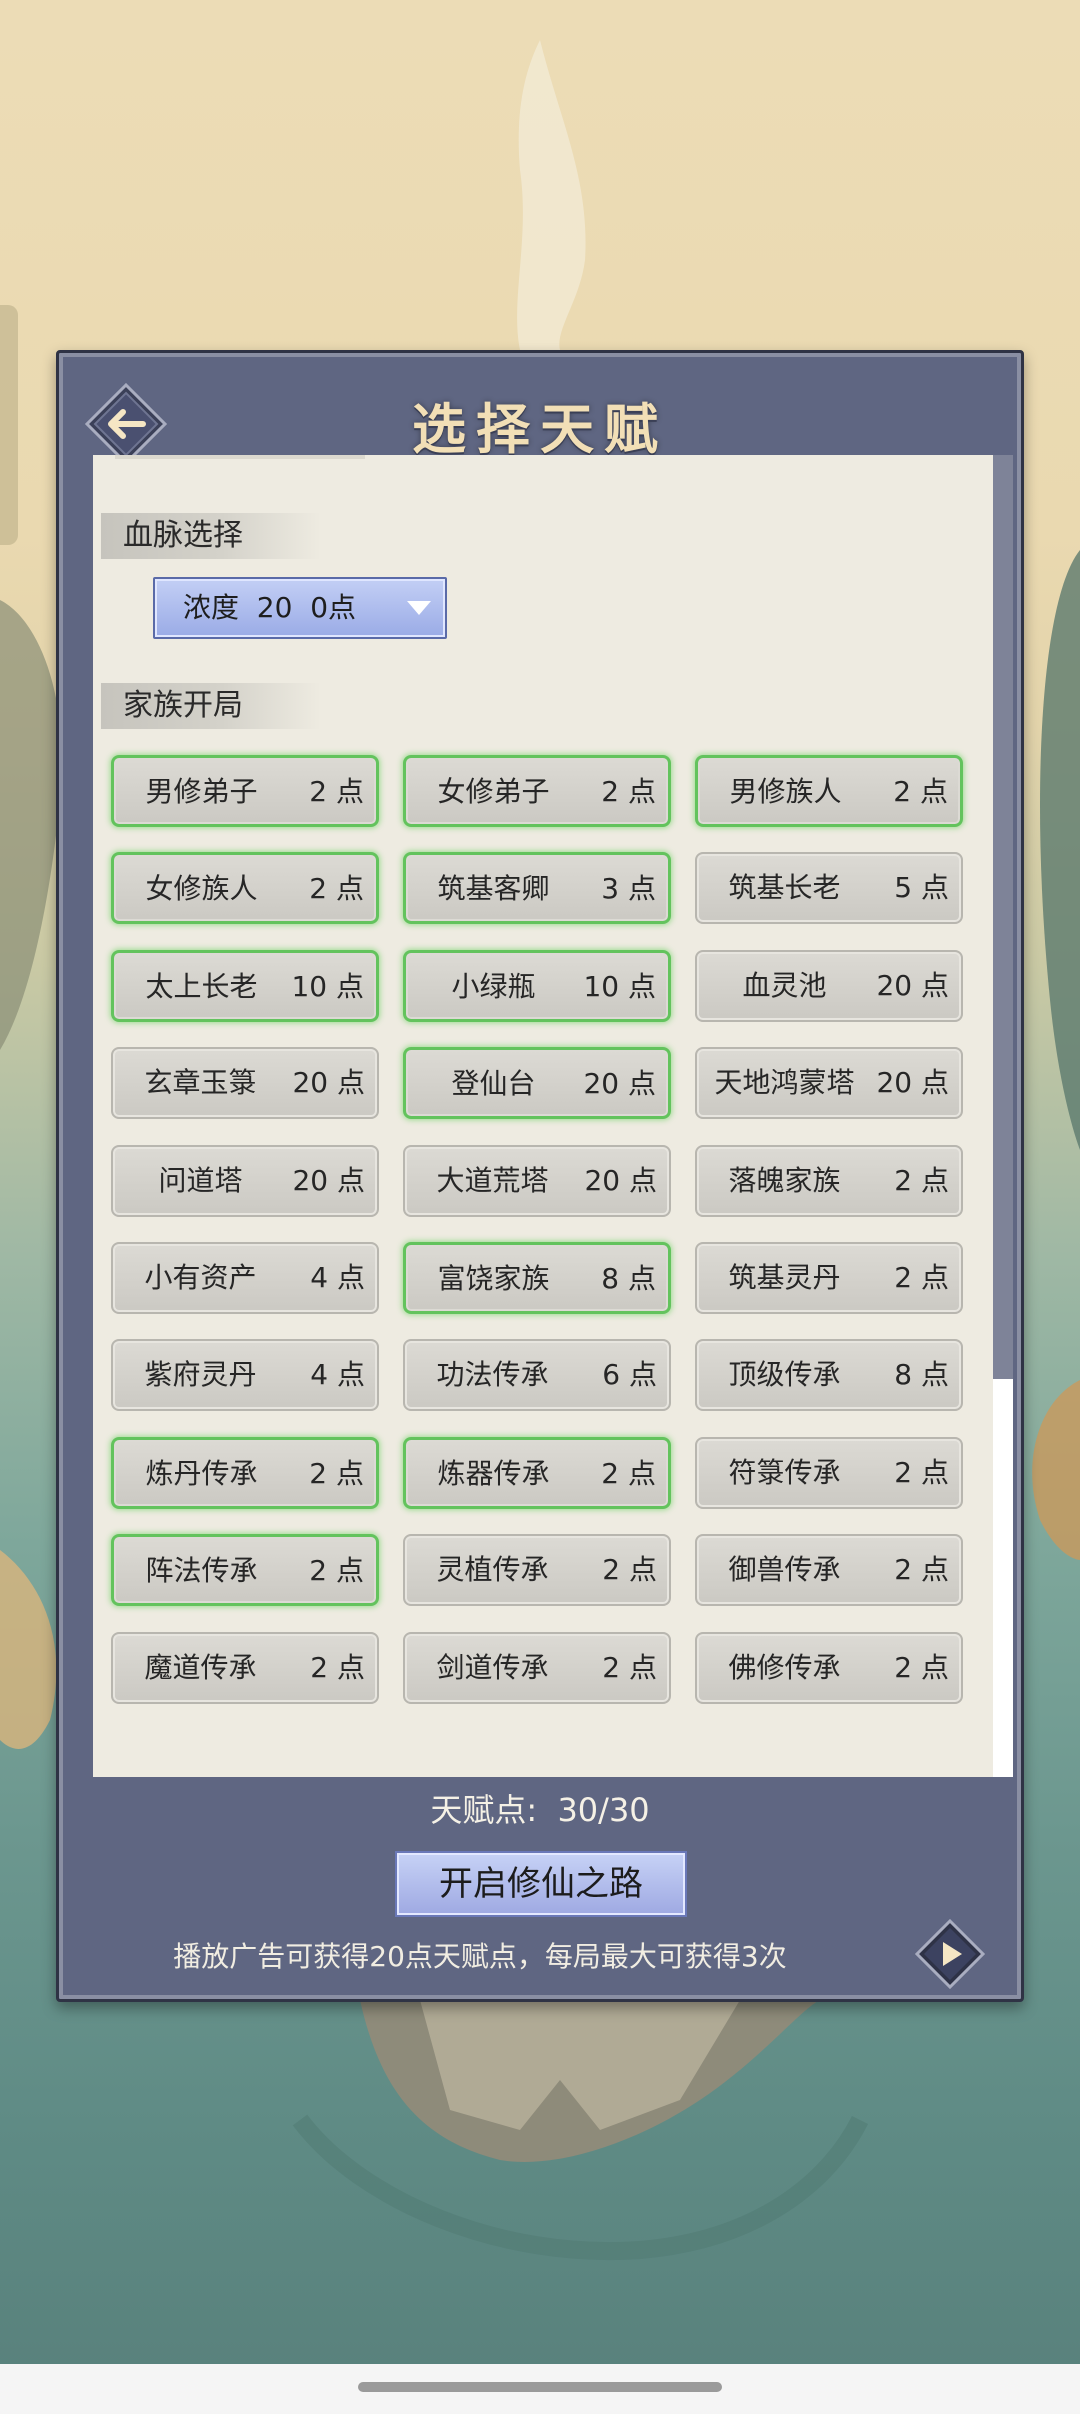 The image size is (1080, 2414). I want to click on talent-name: 天地鸿蒙塔, so click(784, 1082).